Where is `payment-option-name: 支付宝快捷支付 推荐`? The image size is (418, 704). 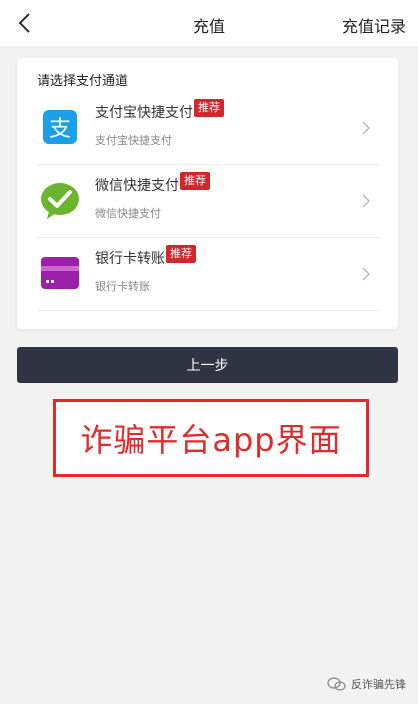 payment-option-name: 支付宝快捷支付 推荐 is located at coordinates (159, 110).